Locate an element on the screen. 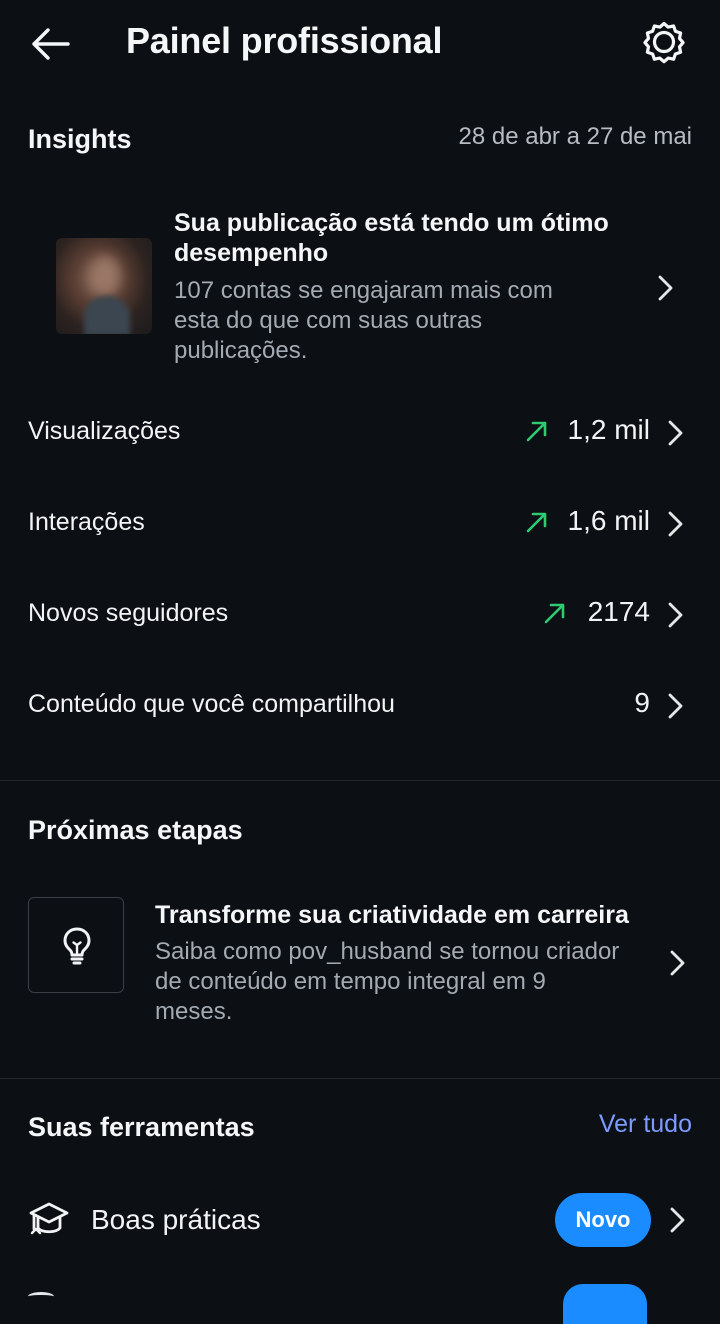 This screenshot has width=720, height=1324. metric-label: Visualizações is located at coordinates (104, 431).